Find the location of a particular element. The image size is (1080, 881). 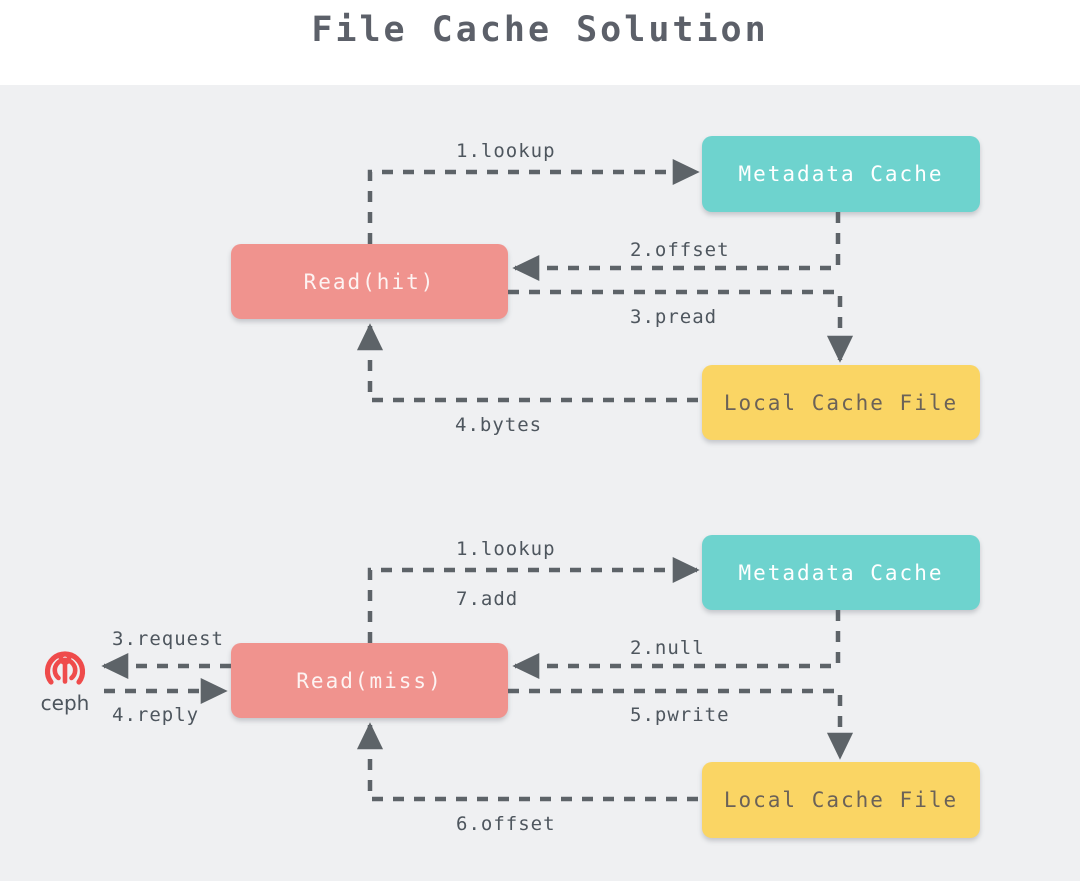

ceph-label: ceph is located at coordinates (65, 703).